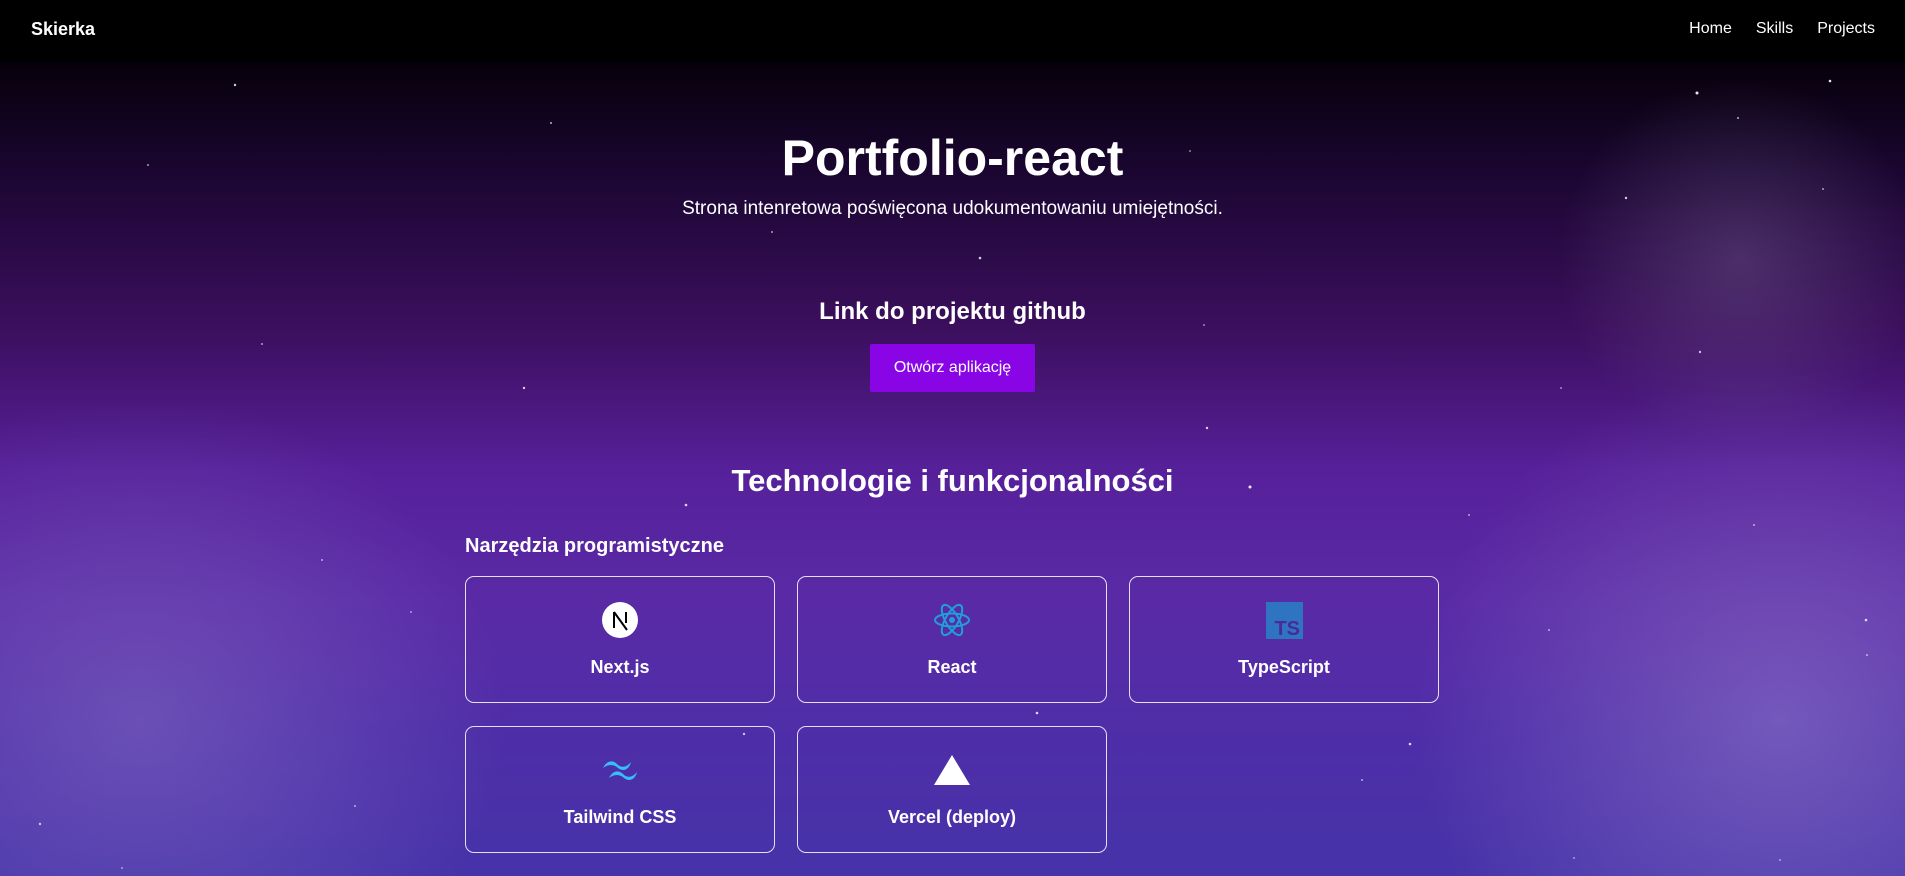 The image size is (1905, 876). I want to click on tech-card-nextjs: Next.js, so click(620, 639).